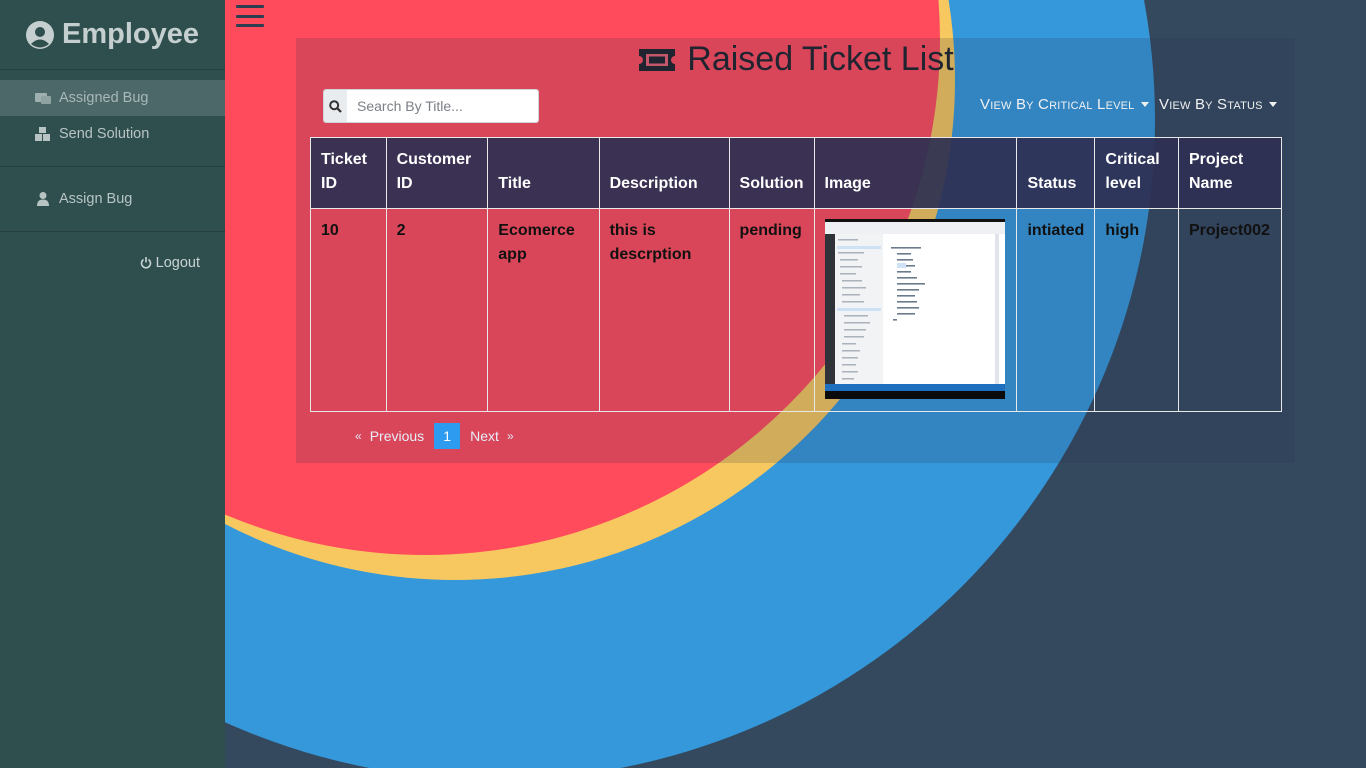 This screenshot has width=1366, height=768. What do you see at coordinates (1230, 173) in the screenshot?
I see `column-header: Project Name` at bounding box center [1230, 173].